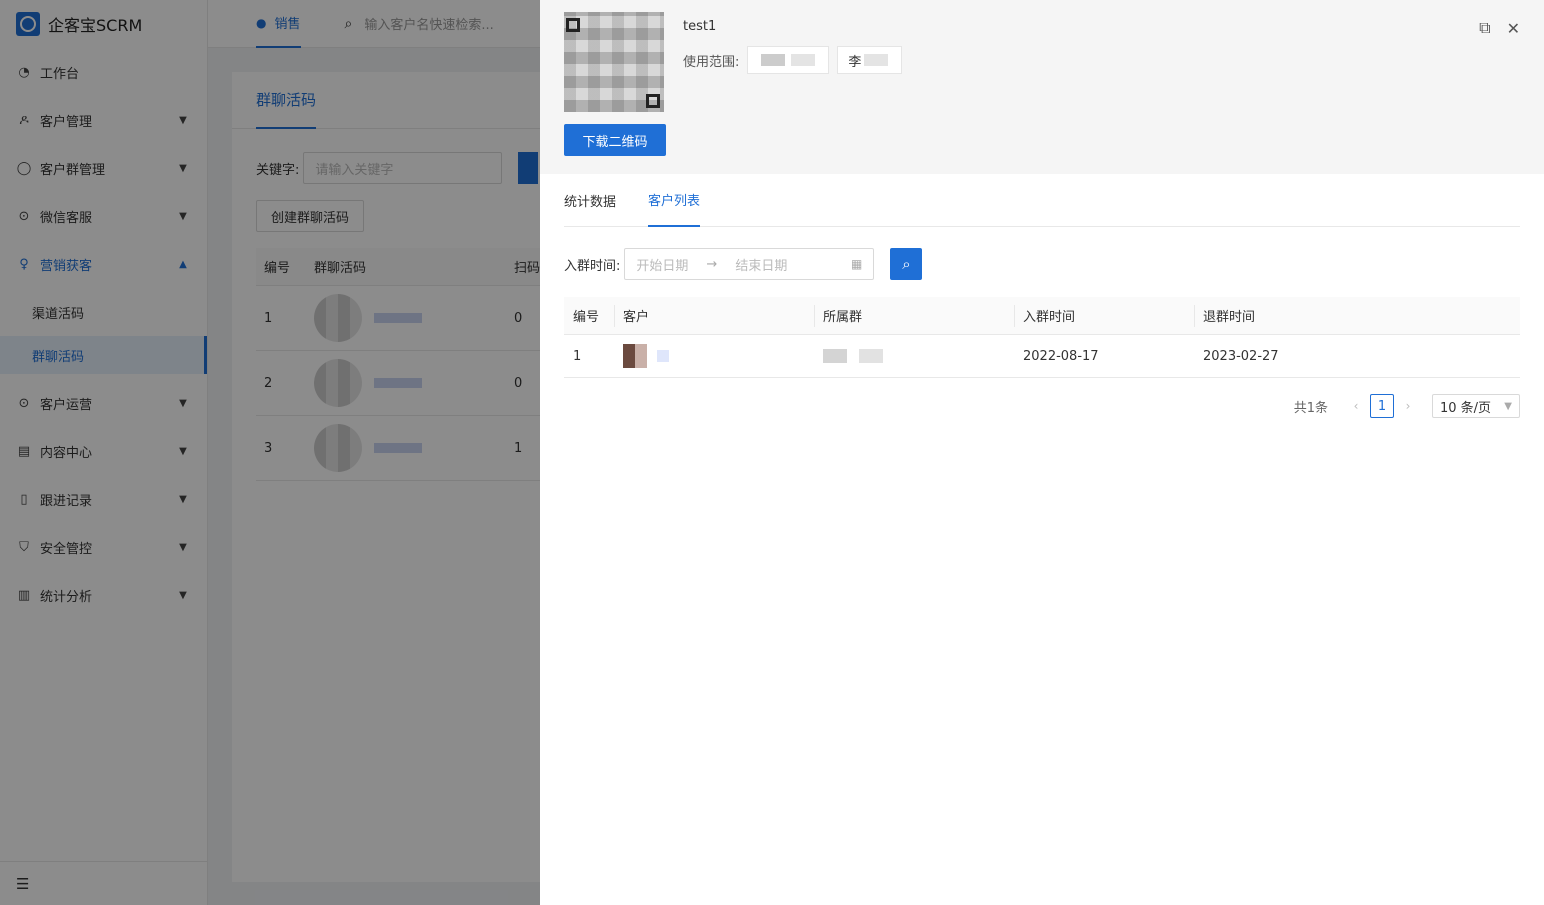 The height and width of the screenshot is (905, 1544). I want to click on column-header: 所属群, so click(914, 315).